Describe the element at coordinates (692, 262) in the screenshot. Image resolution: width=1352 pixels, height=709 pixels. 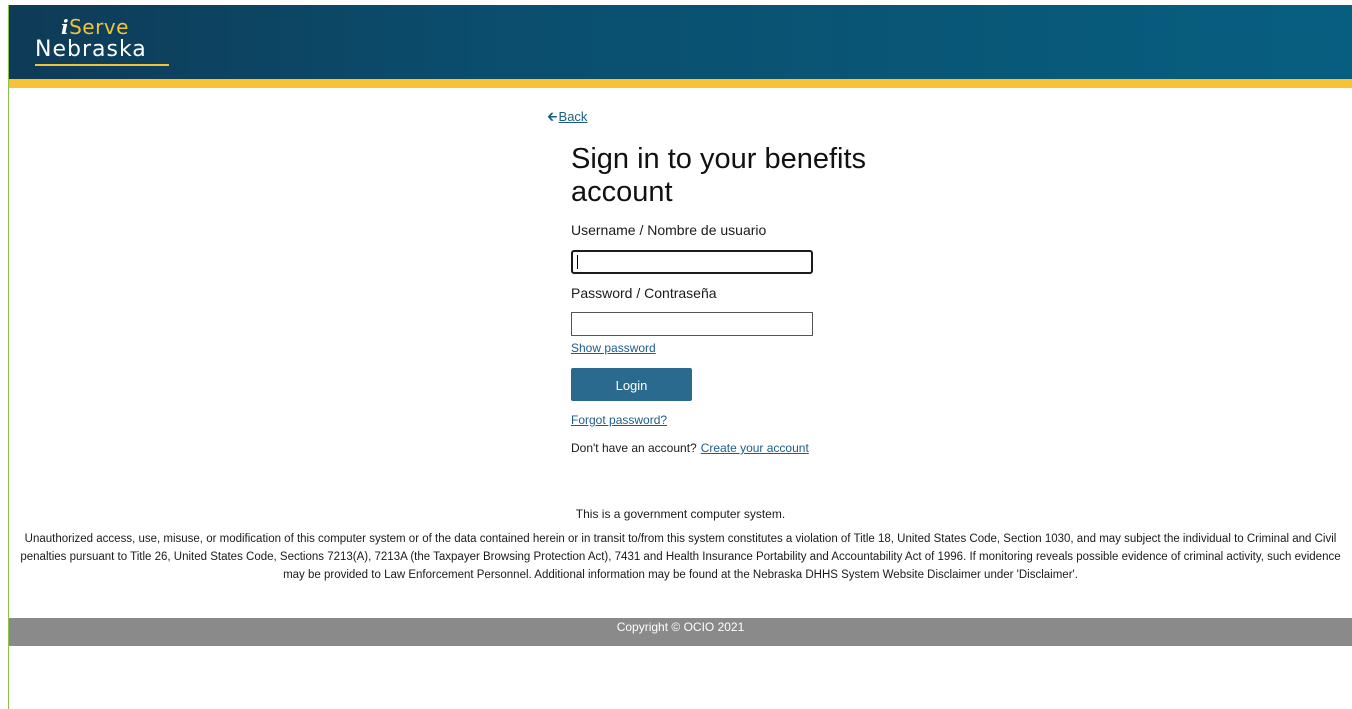
I see `username-input` at that location.